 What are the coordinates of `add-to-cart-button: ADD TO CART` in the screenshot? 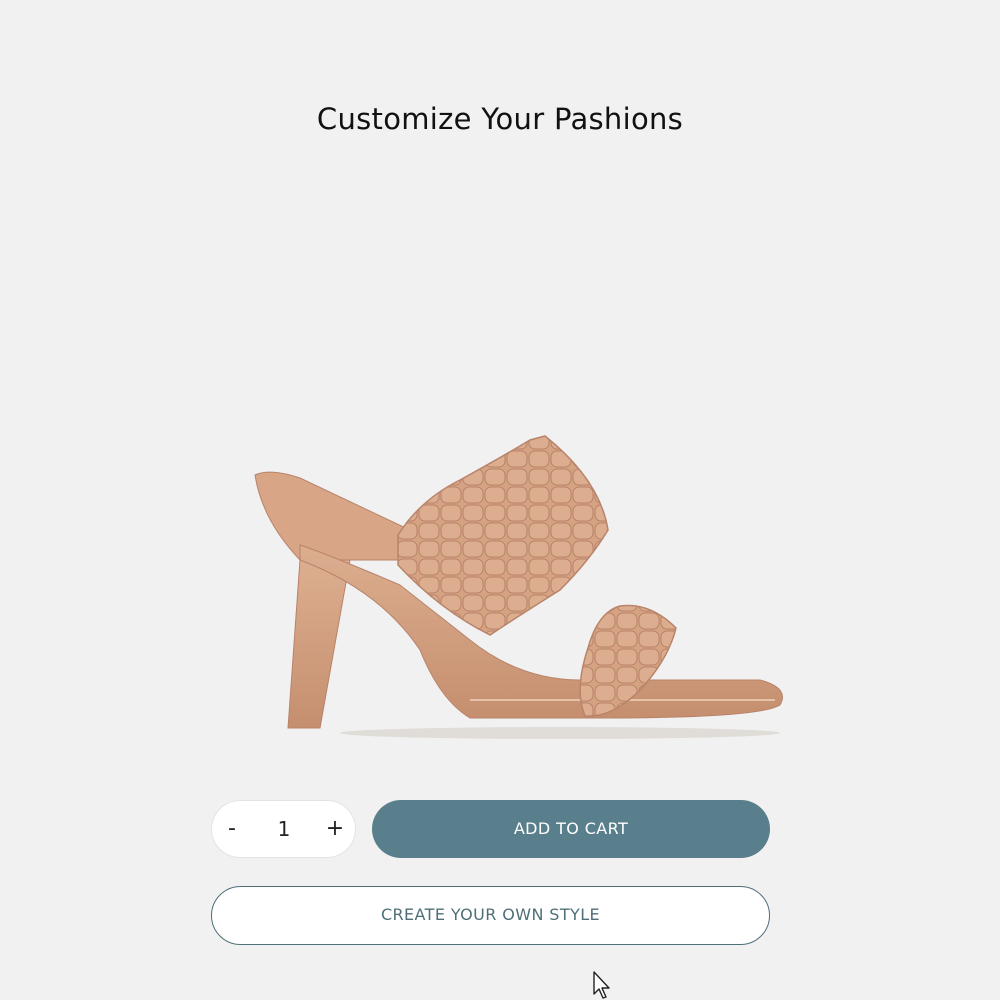 It's located at (571, 829).